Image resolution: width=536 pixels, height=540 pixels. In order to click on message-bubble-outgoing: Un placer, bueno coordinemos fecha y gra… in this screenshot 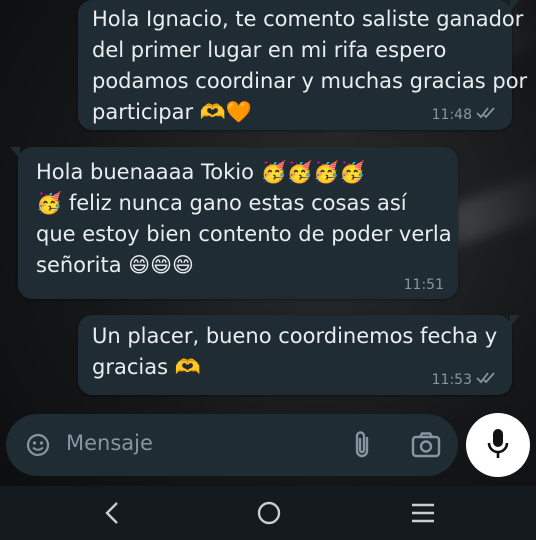, I will do `click(299, 355)`.